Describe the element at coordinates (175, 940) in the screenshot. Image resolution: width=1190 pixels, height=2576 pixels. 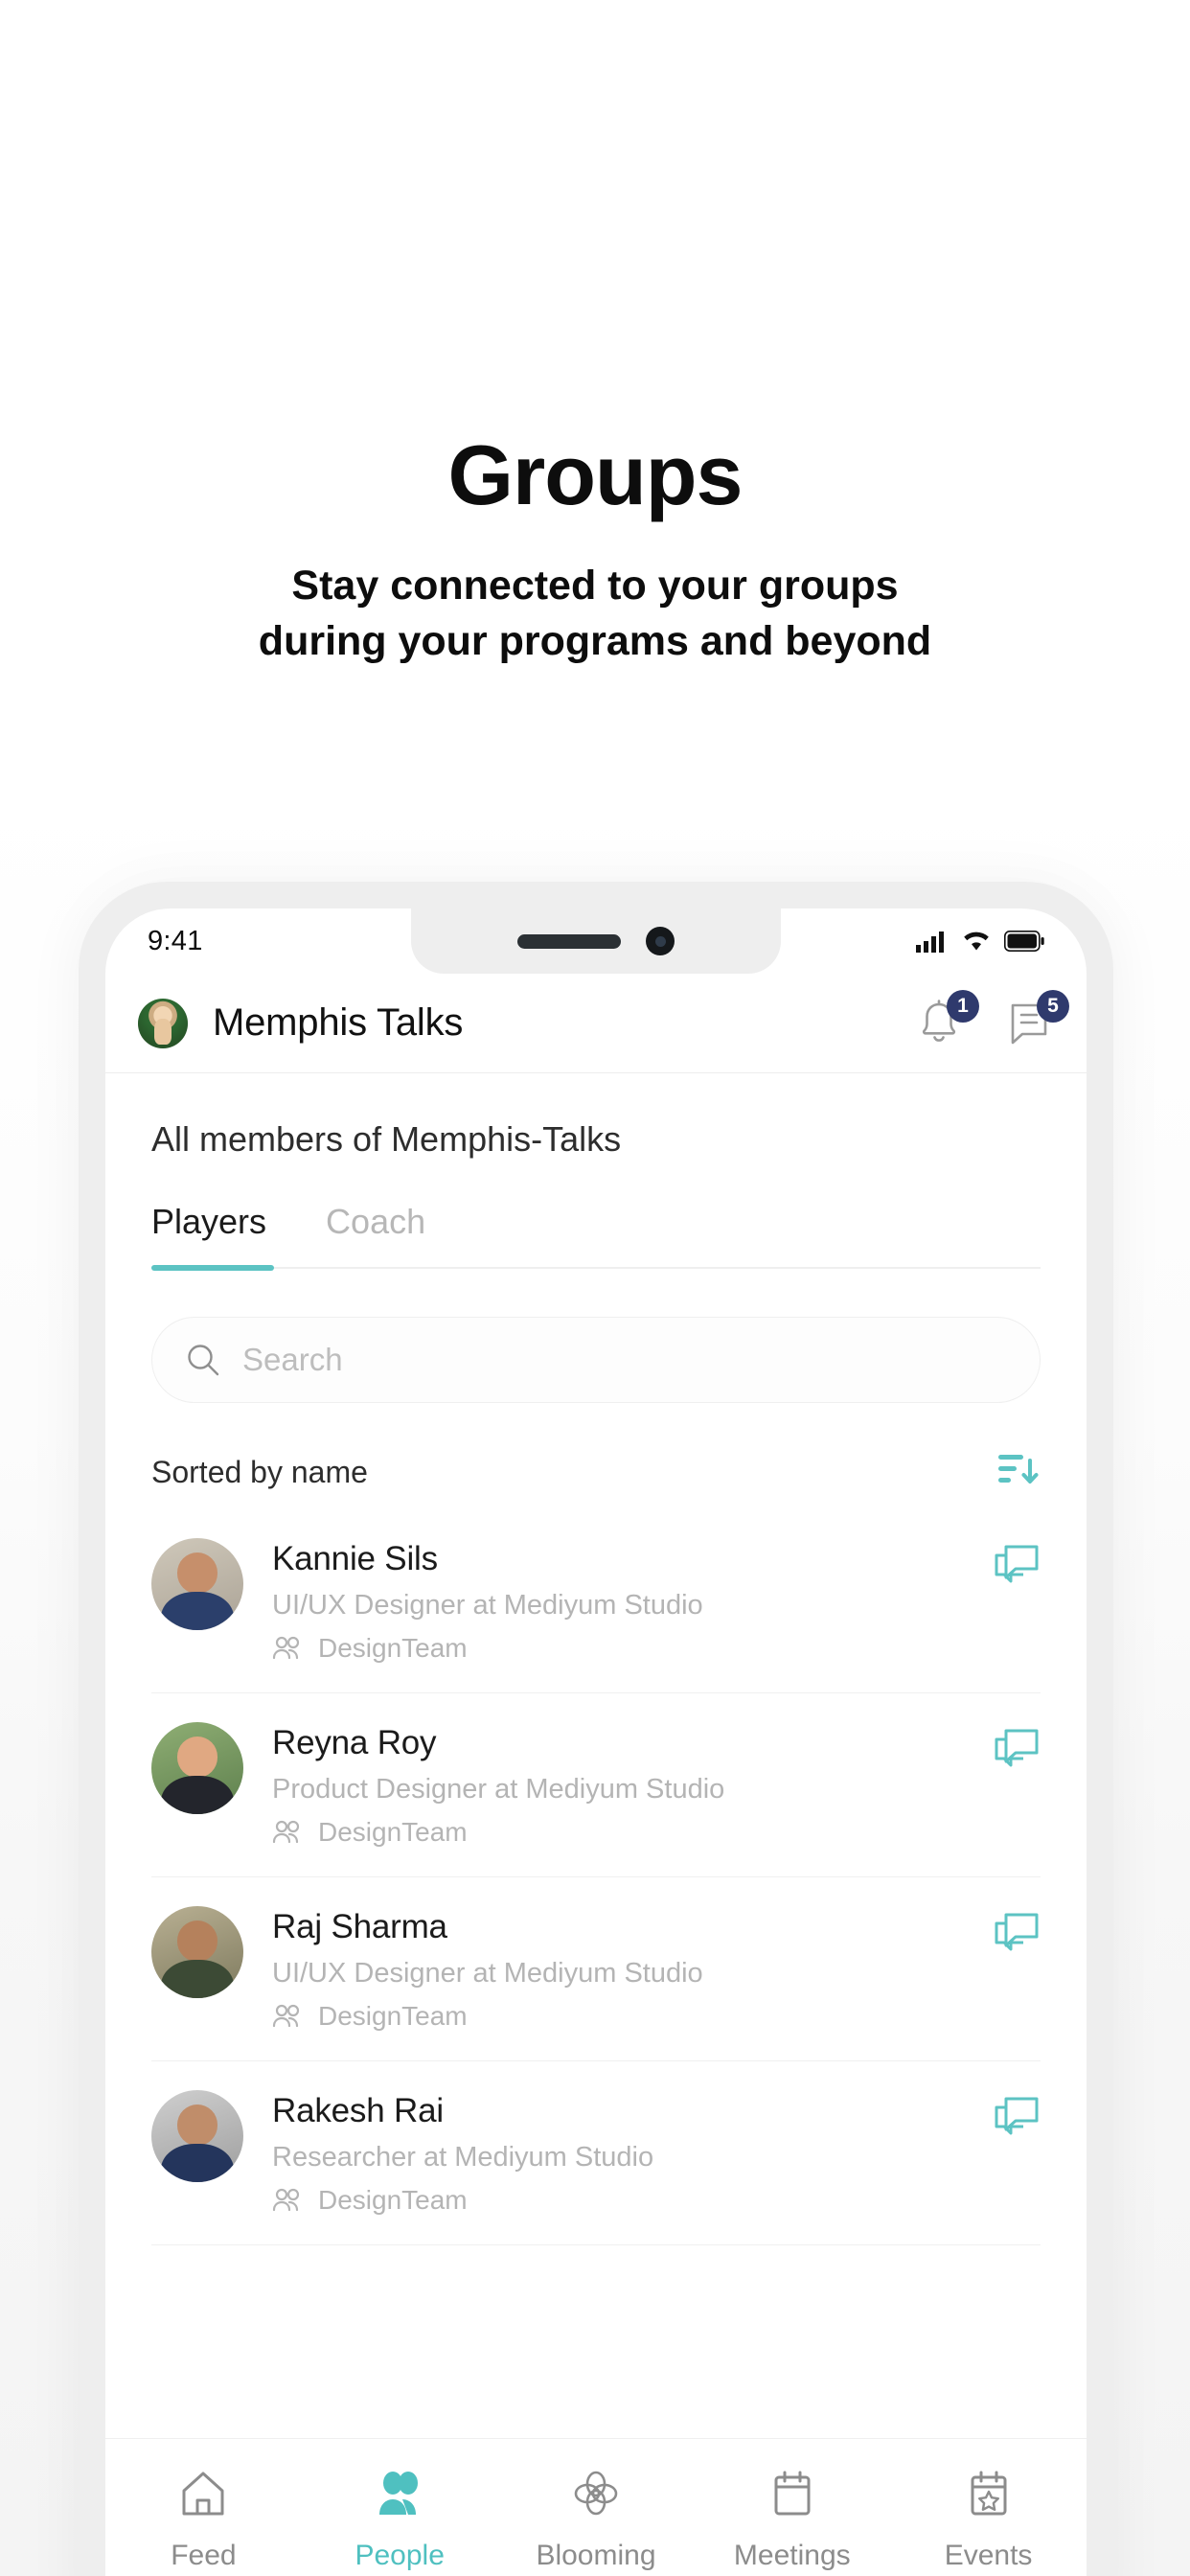
I see `status-bar-time: 9:41` at that location.